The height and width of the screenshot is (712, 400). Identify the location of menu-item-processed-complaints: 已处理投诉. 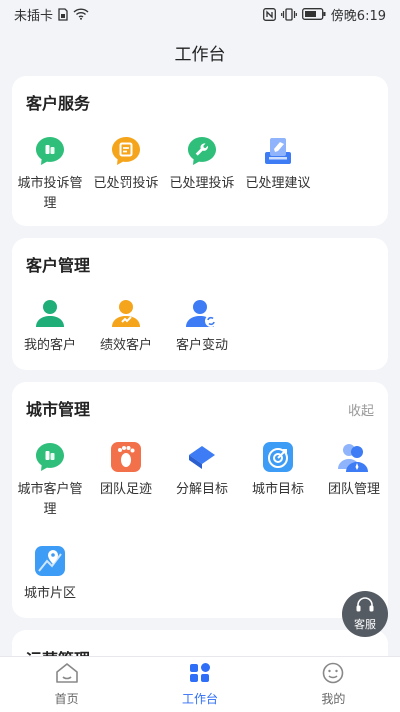
(202, 164).